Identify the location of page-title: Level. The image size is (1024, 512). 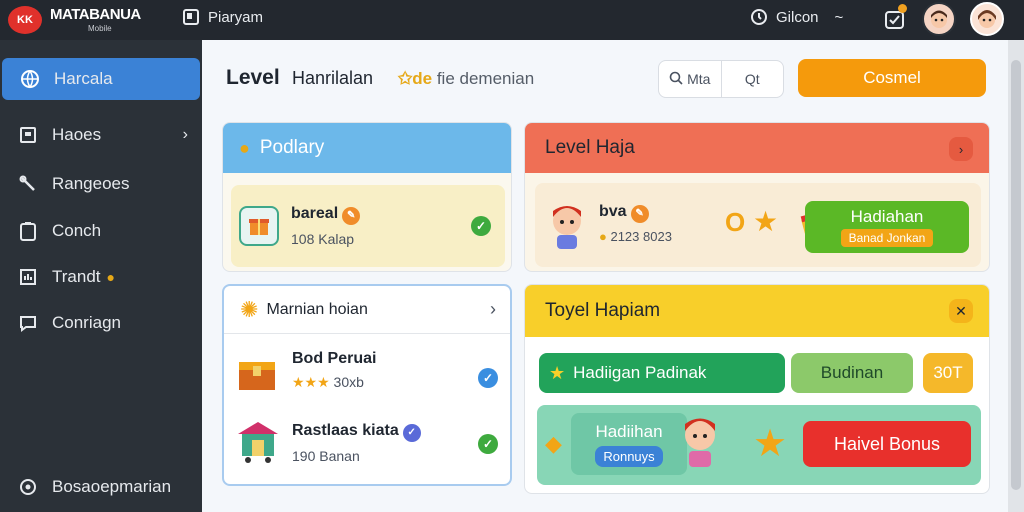
(253, 77).